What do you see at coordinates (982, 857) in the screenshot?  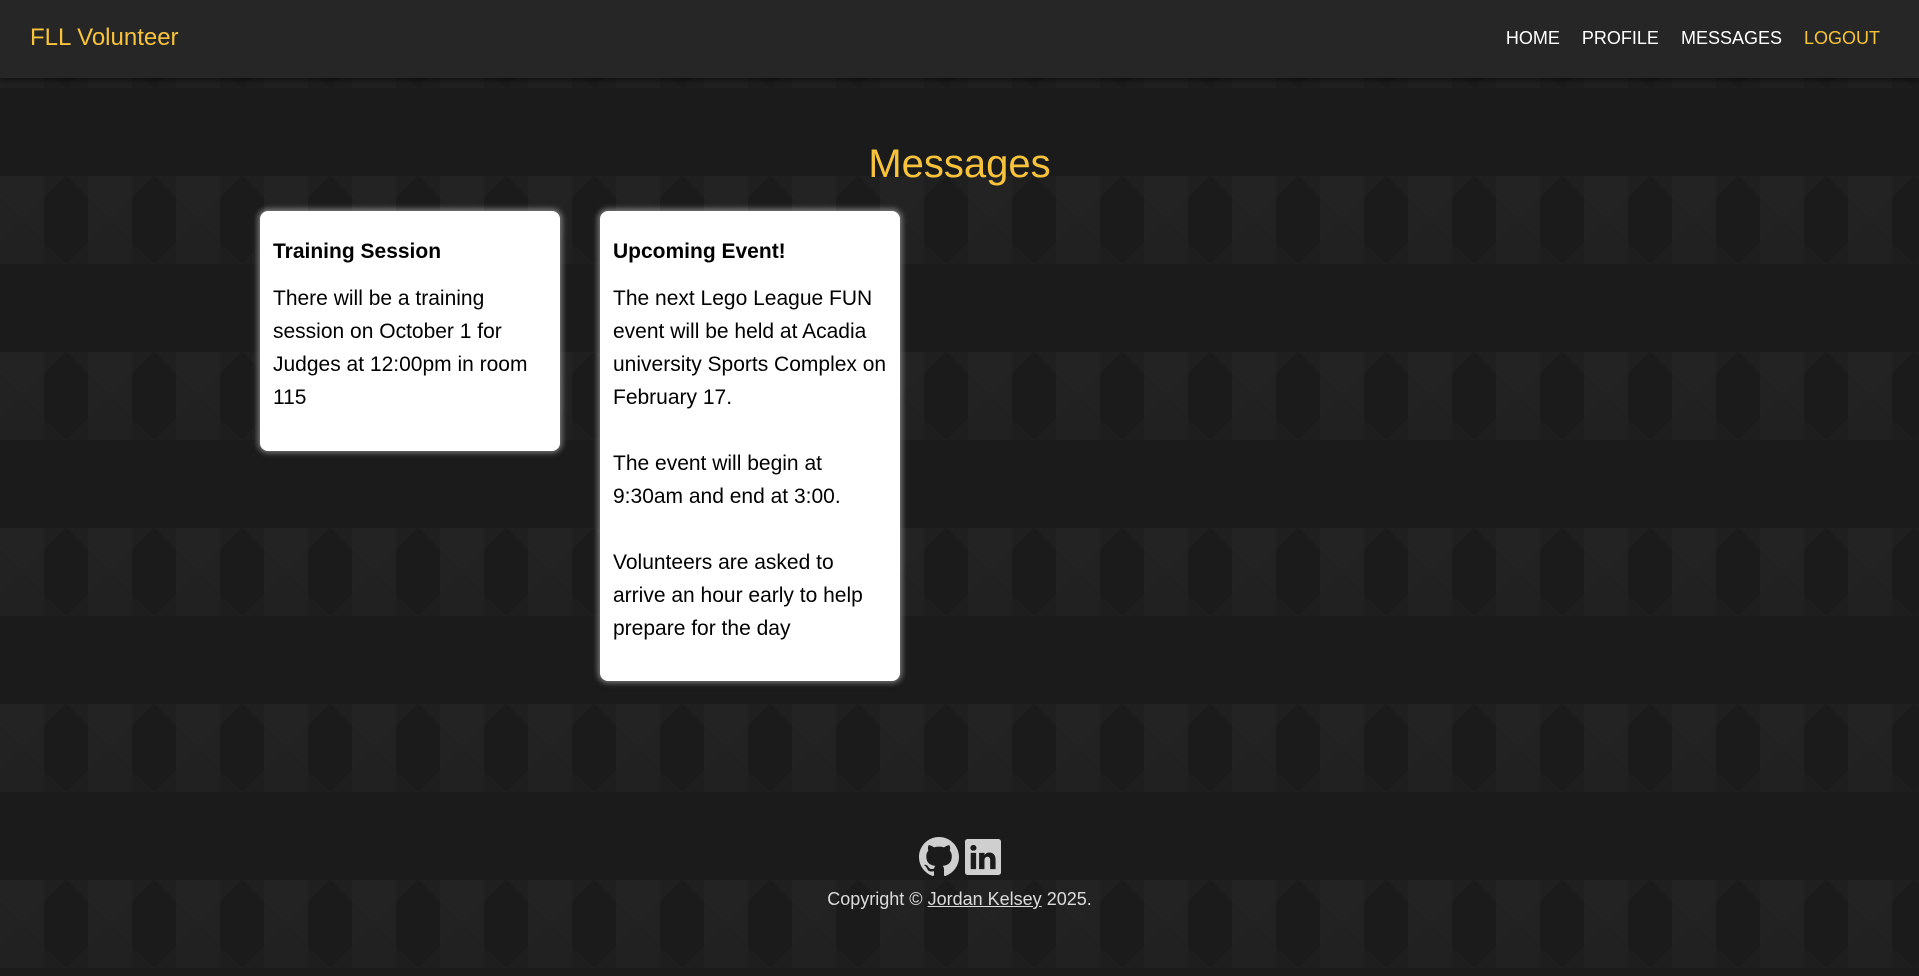 I see `linkedin-icon` at bounding box center [982, 857].